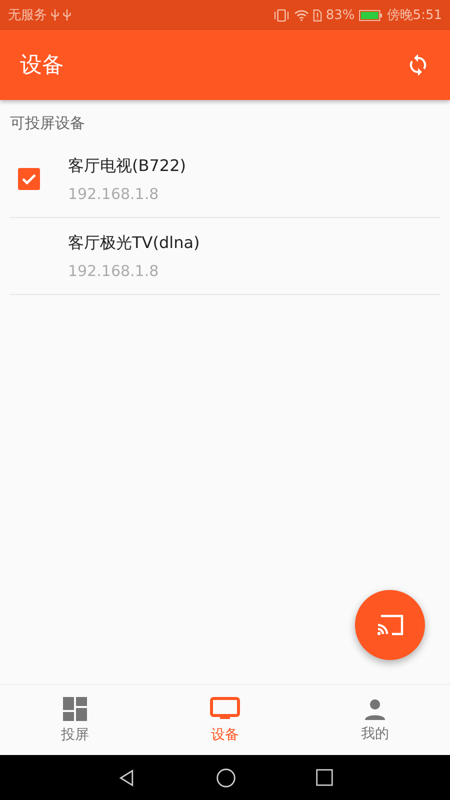 The width and height of the screenshot is (450, 800). I want to click on device-item: 客厅极光TV(dlna) 192.168.1.8, so click(225, 256).